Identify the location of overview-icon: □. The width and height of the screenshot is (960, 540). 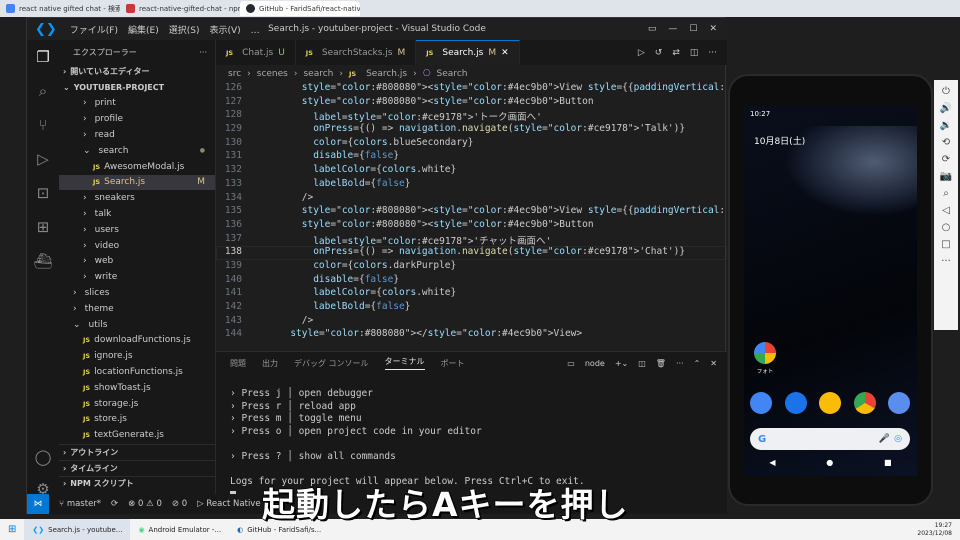
(945, 244).